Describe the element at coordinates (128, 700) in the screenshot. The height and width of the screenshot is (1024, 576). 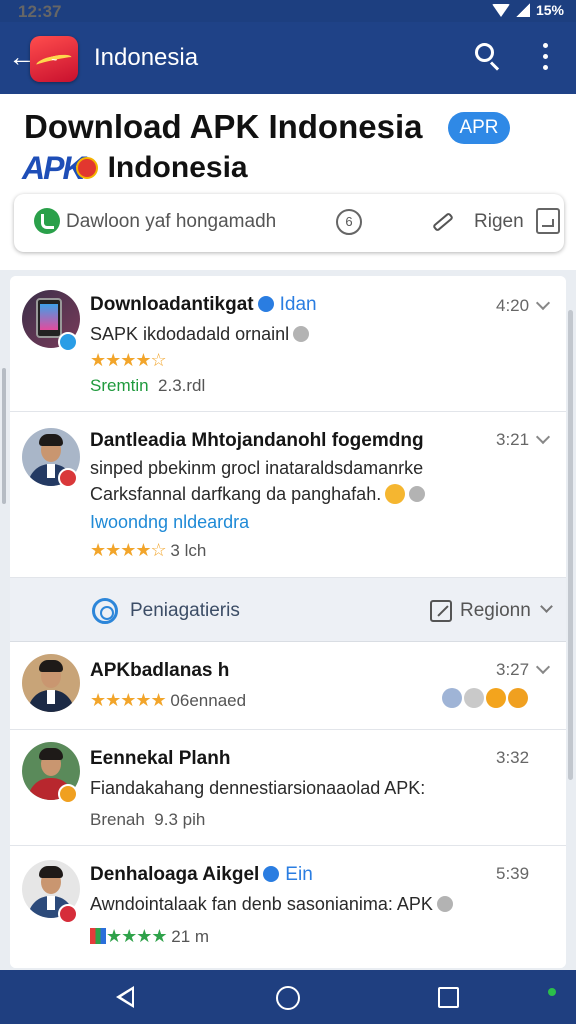
I see `rating-stars: ★★★★★` at that location.